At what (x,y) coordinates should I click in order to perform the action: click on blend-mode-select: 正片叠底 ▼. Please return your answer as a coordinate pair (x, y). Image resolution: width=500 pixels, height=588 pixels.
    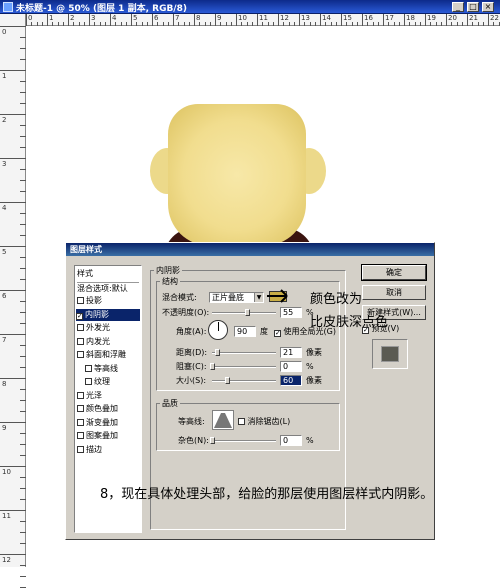
    Looking at the image, I should click on (236, 297).